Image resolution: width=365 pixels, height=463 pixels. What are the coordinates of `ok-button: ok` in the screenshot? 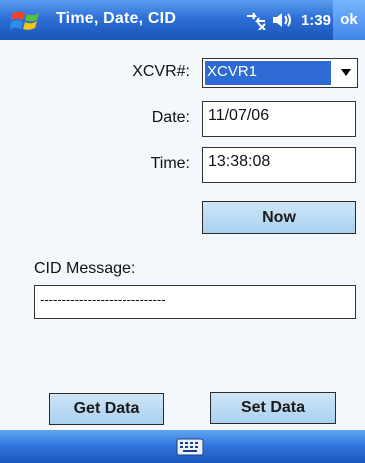 It's located at (349, 20).